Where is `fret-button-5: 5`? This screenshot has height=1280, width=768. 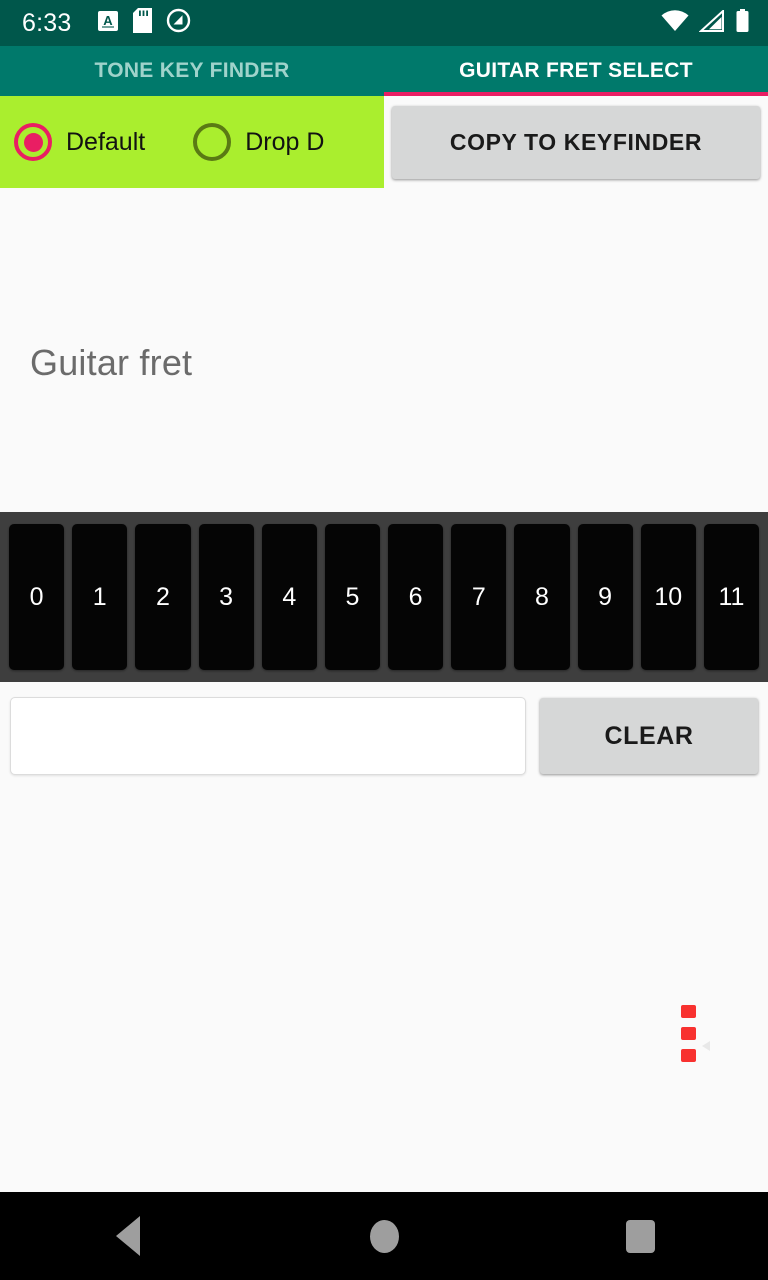
fret-button-5: 5 is located at coordinates (352, 597).